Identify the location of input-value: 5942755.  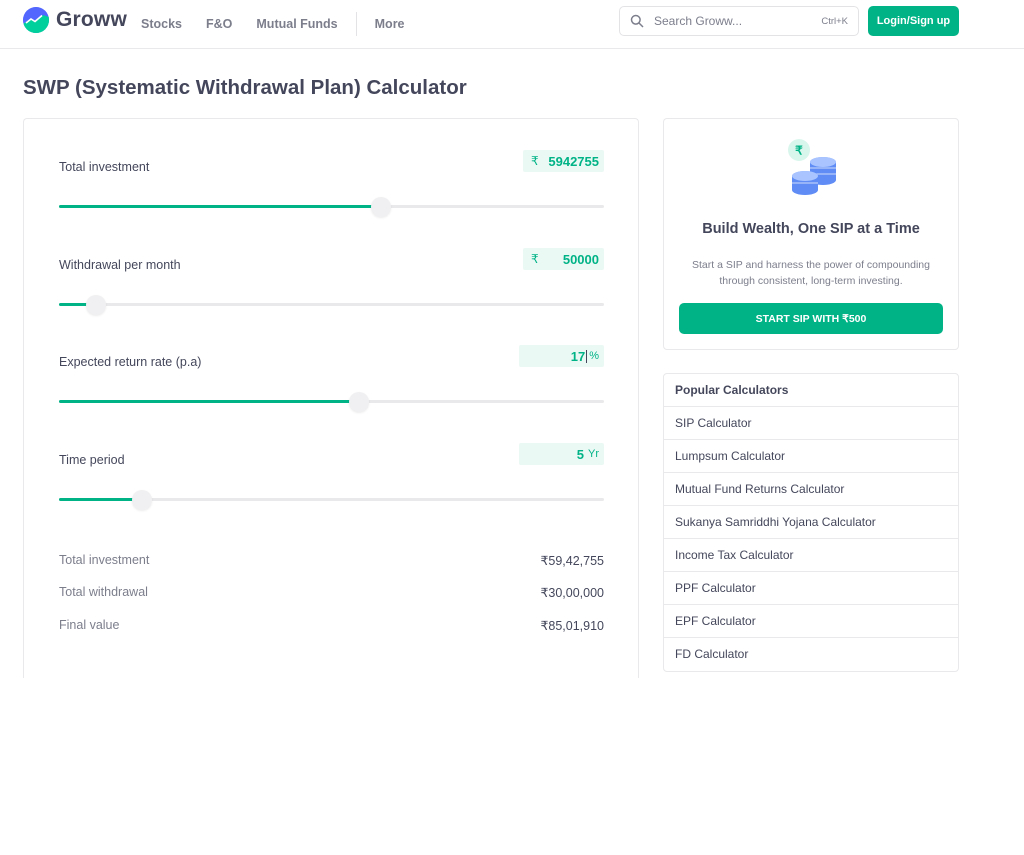
(573, 161).